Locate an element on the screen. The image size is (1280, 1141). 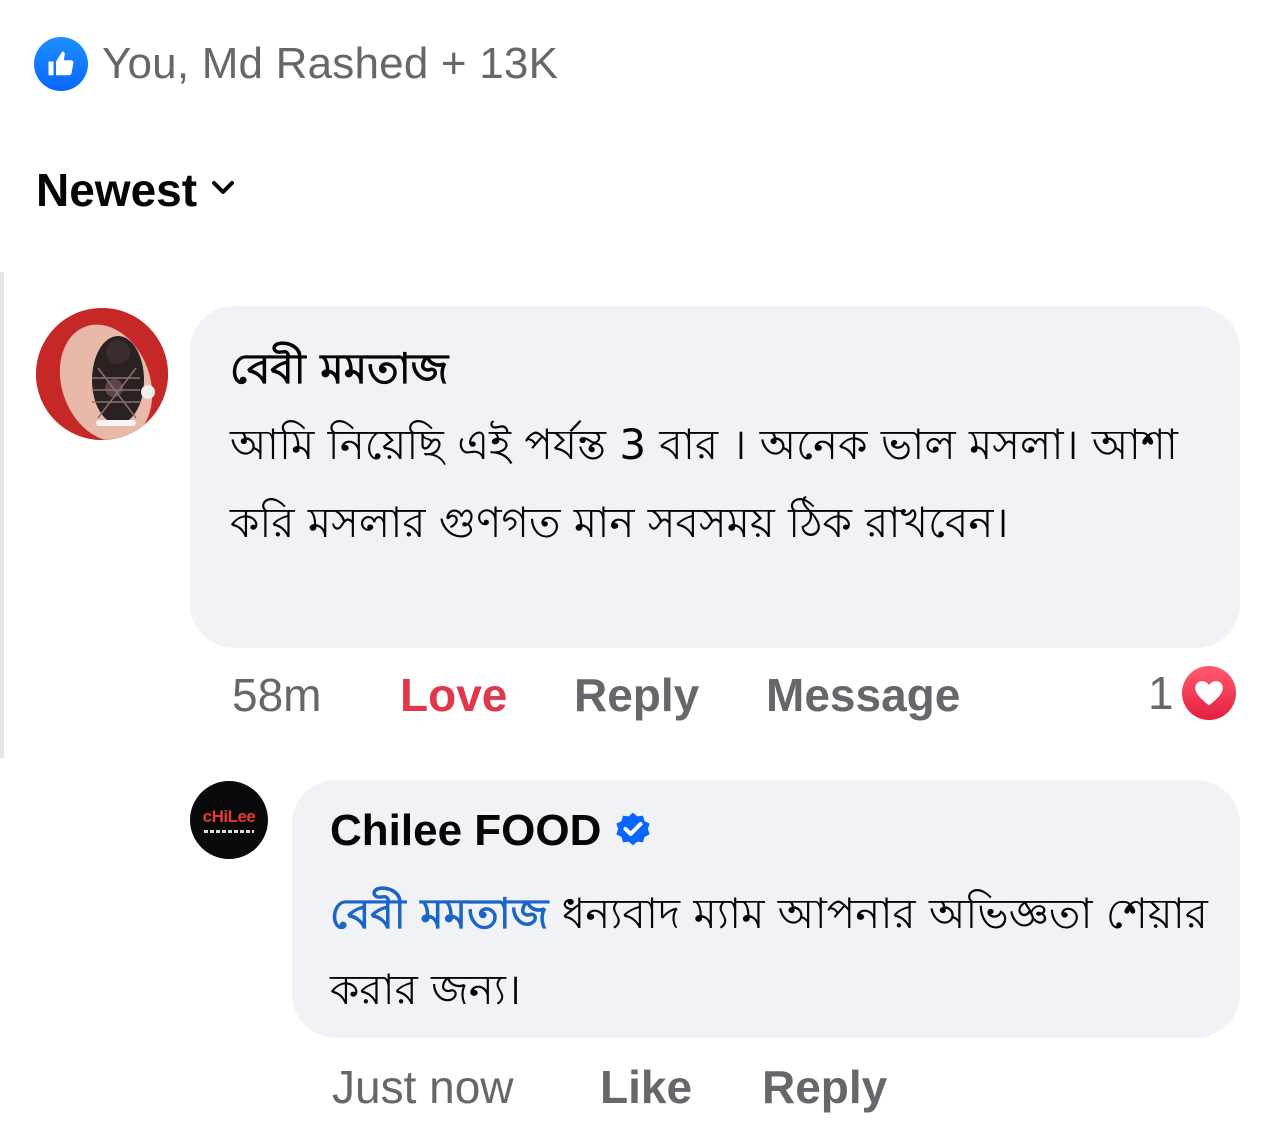
chevron-down-icon is located at coordinates (223, 190).